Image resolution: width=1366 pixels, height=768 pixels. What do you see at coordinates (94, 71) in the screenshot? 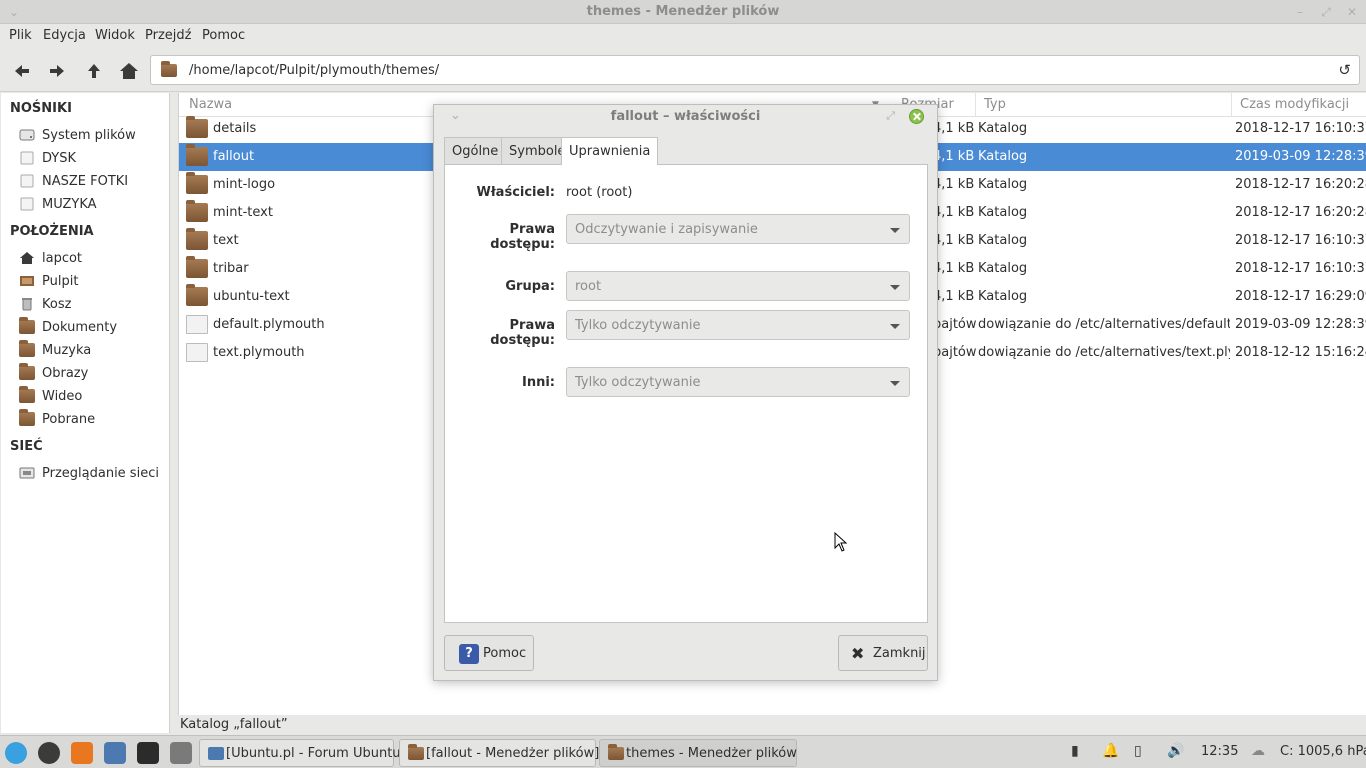
I see `up-icon` at bounding box center [94, 71].